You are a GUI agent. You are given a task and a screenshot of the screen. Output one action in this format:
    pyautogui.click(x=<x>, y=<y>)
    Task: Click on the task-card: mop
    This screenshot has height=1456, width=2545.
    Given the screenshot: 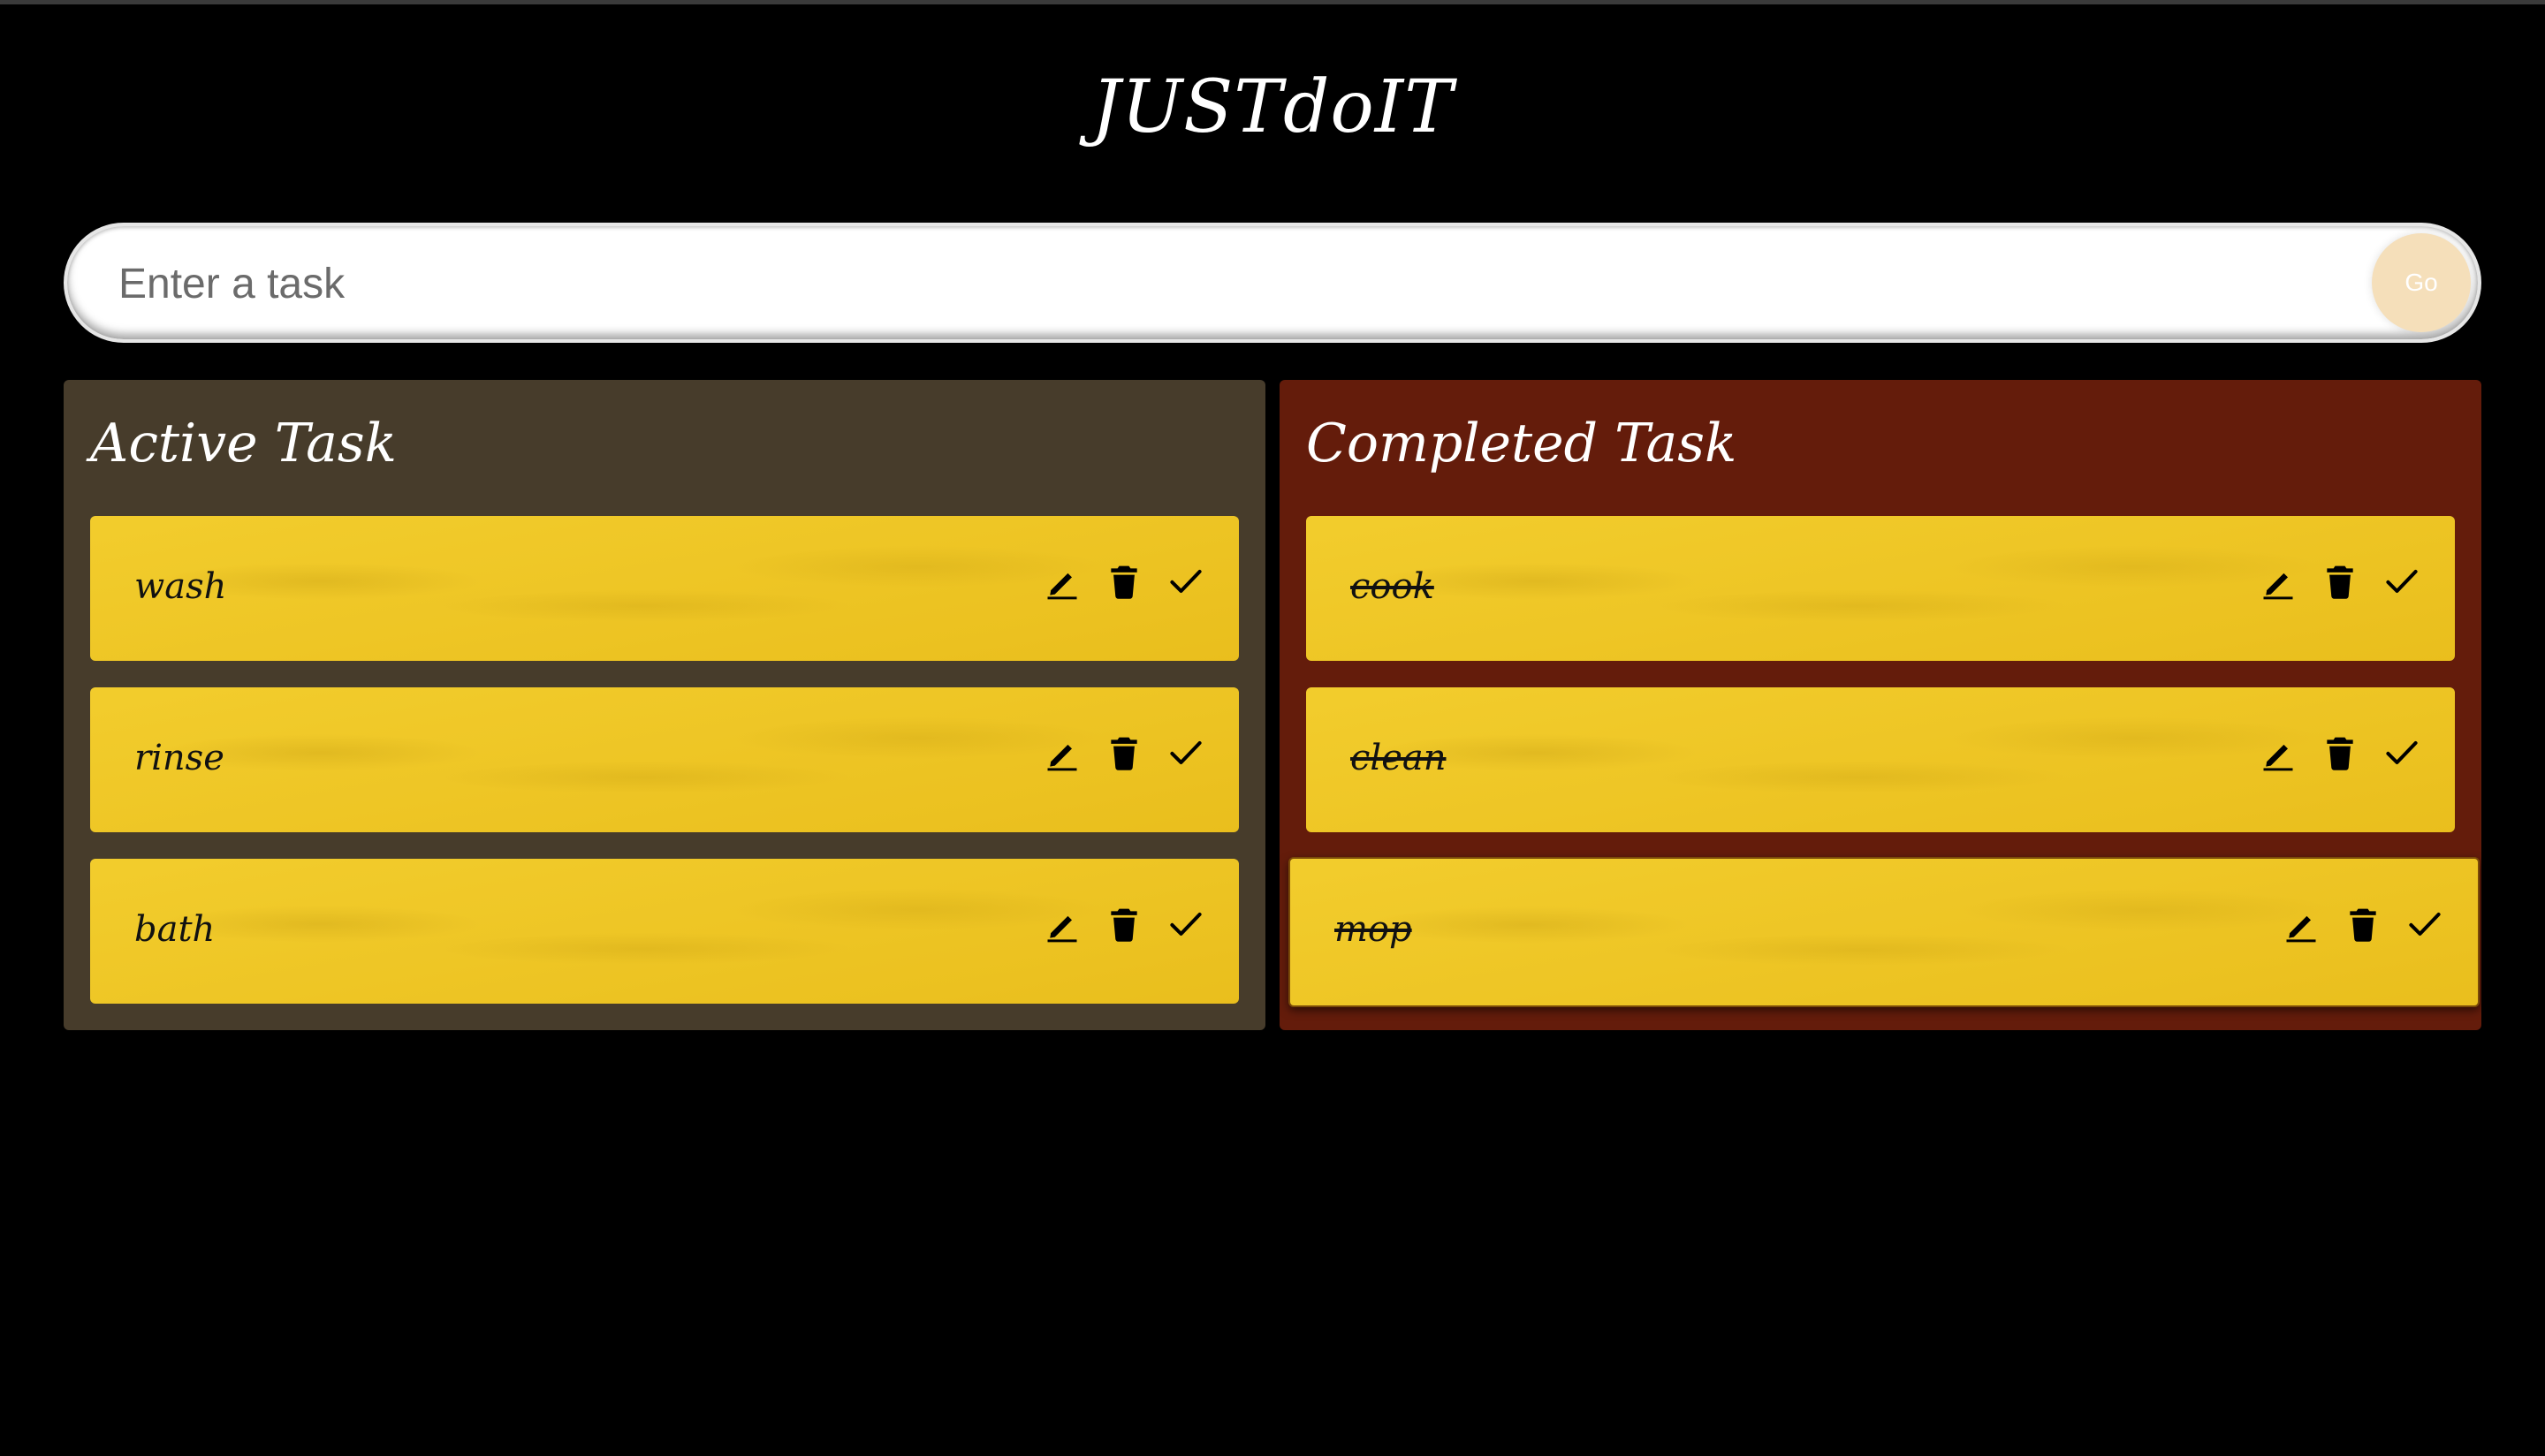 What is the action you would take?
    pyautogui.click(x=1884, y=932)
    